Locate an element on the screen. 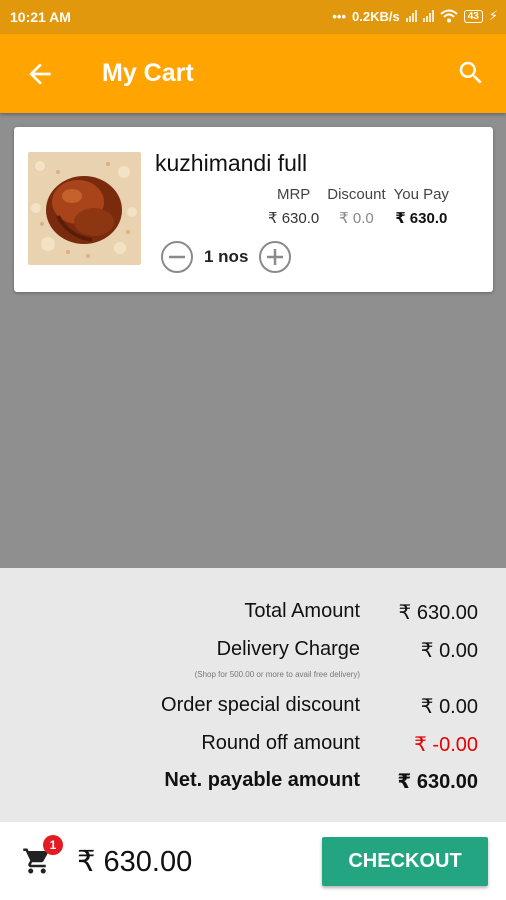 The height and width of the screenshot is (900, 506). wifi-icon is located at coordinates (449, 16).